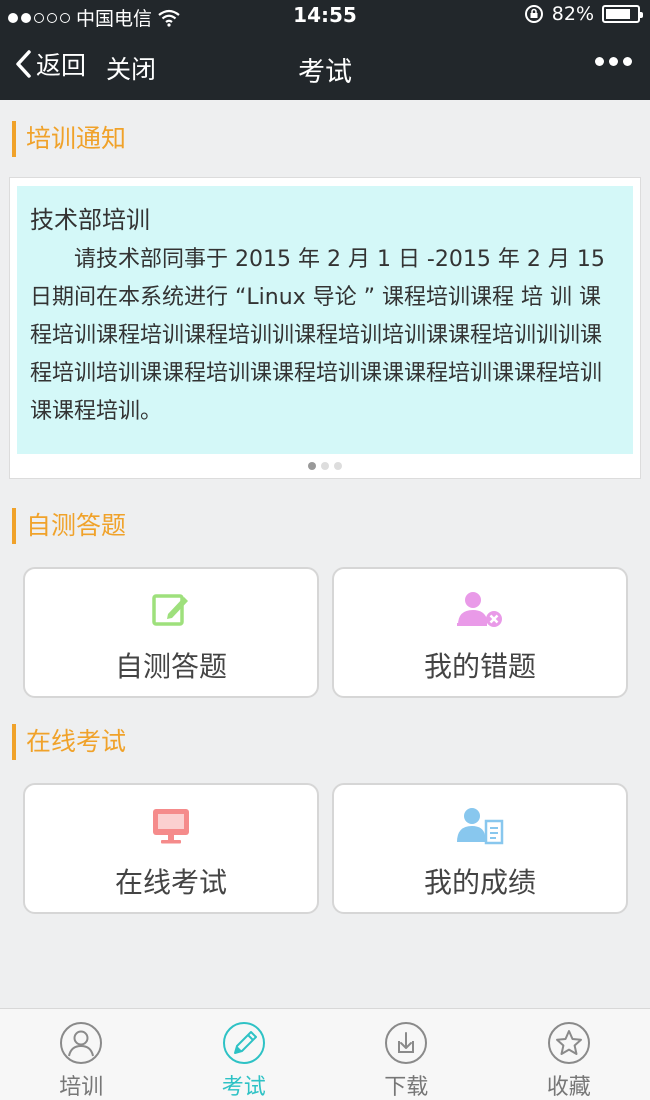 The height and width of the screenshot is (1100, 650). What do you see at coordinates (533, 14) in the screenshot?
I see `rotation-lock-icon` at bounding box center [533, 14].